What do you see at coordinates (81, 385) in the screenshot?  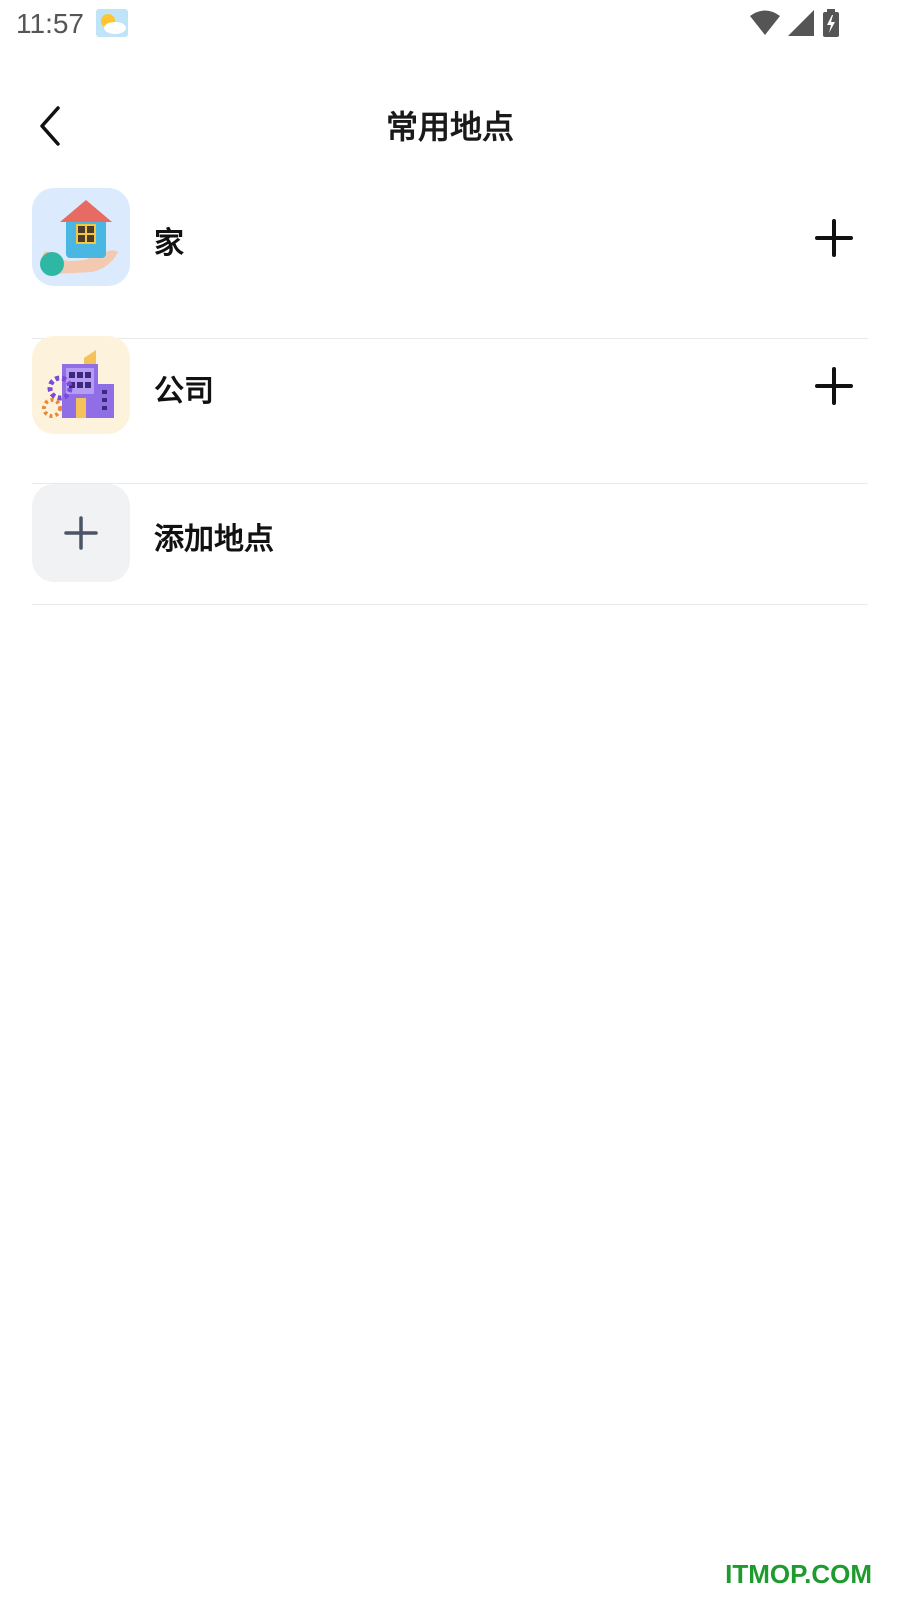 I see `office-building-icon` at bounding box center [81, 385].